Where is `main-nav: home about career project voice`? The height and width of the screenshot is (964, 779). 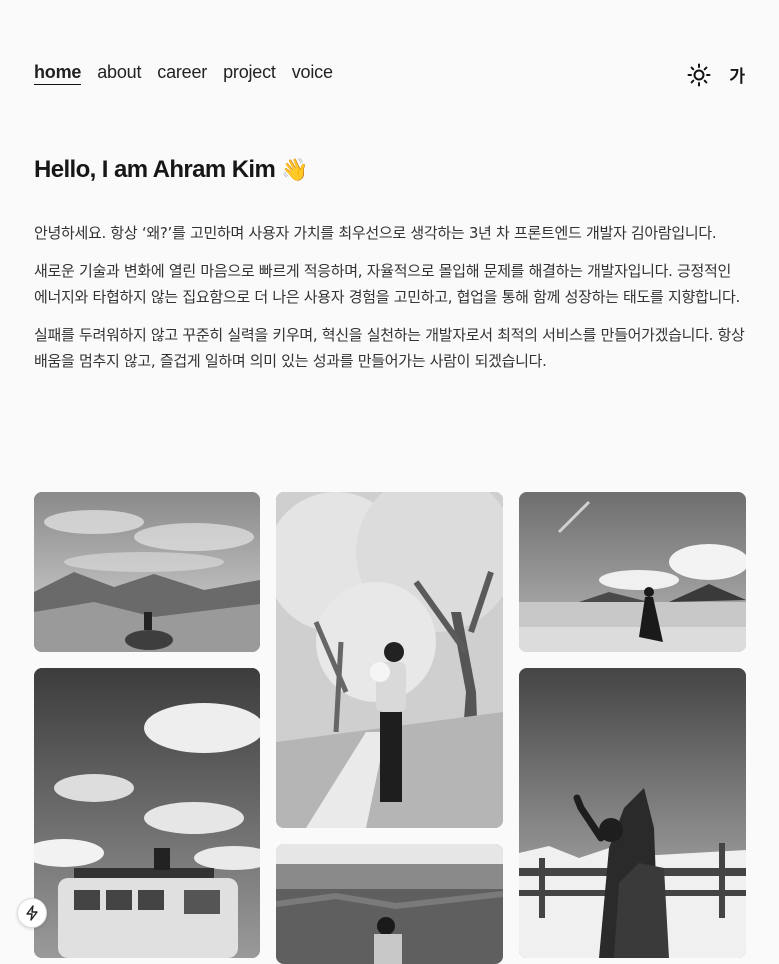
main-nav: home about career project voice is located at coordinates (183, 73).